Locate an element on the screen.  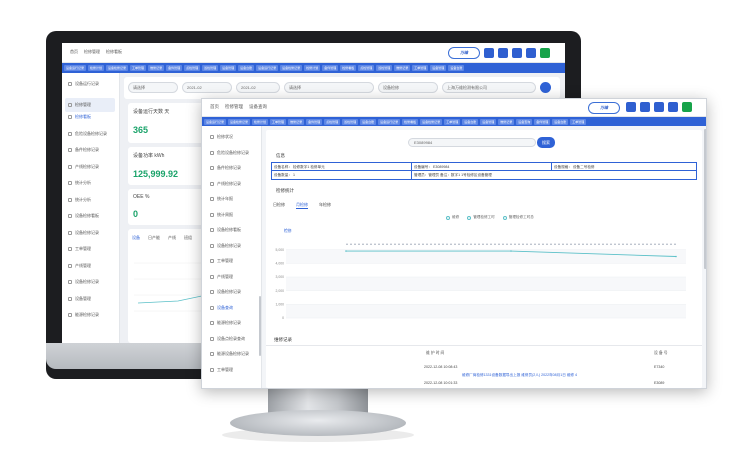
sidebar-item: 统计年报 is located at coordinates (221, 199).